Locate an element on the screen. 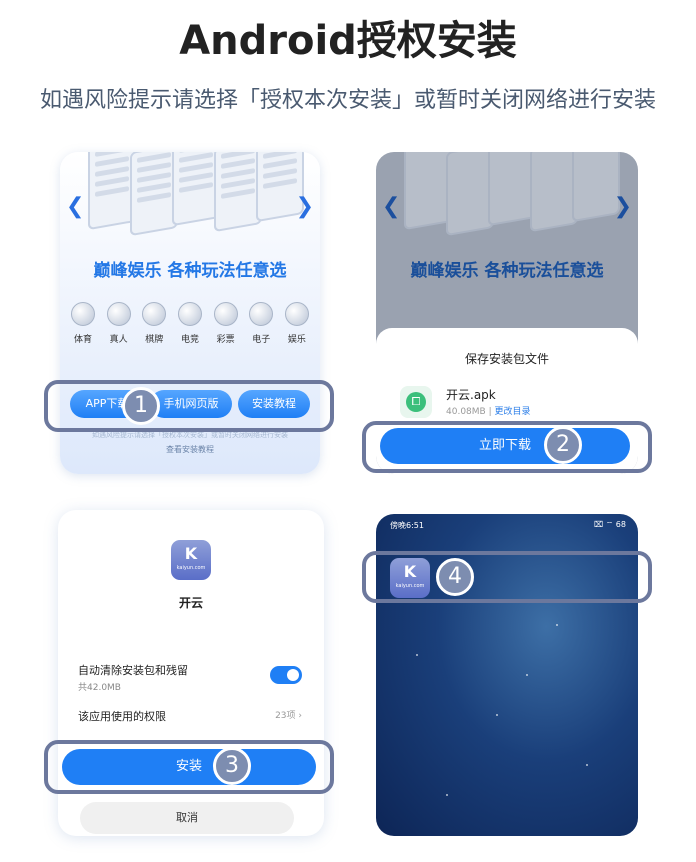  game-label: 体育 is located at coordinates (82, 340).